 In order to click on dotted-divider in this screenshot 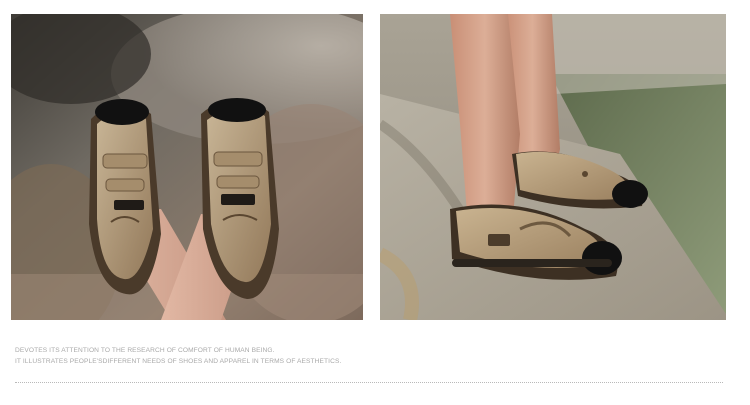, I will do `click(369, 382)`.